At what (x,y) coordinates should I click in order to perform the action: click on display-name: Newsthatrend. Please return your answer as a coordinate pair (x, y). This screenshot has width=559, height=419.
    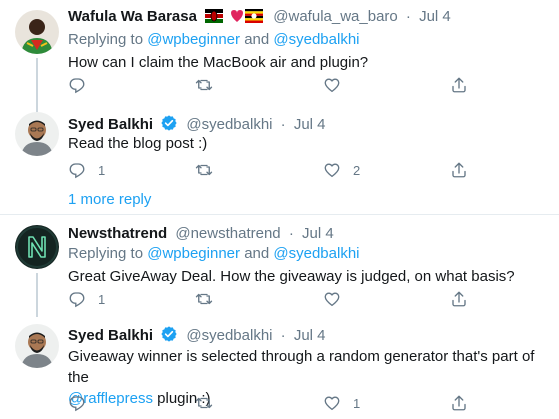
    Looking at the image, I should click on (117, 233).